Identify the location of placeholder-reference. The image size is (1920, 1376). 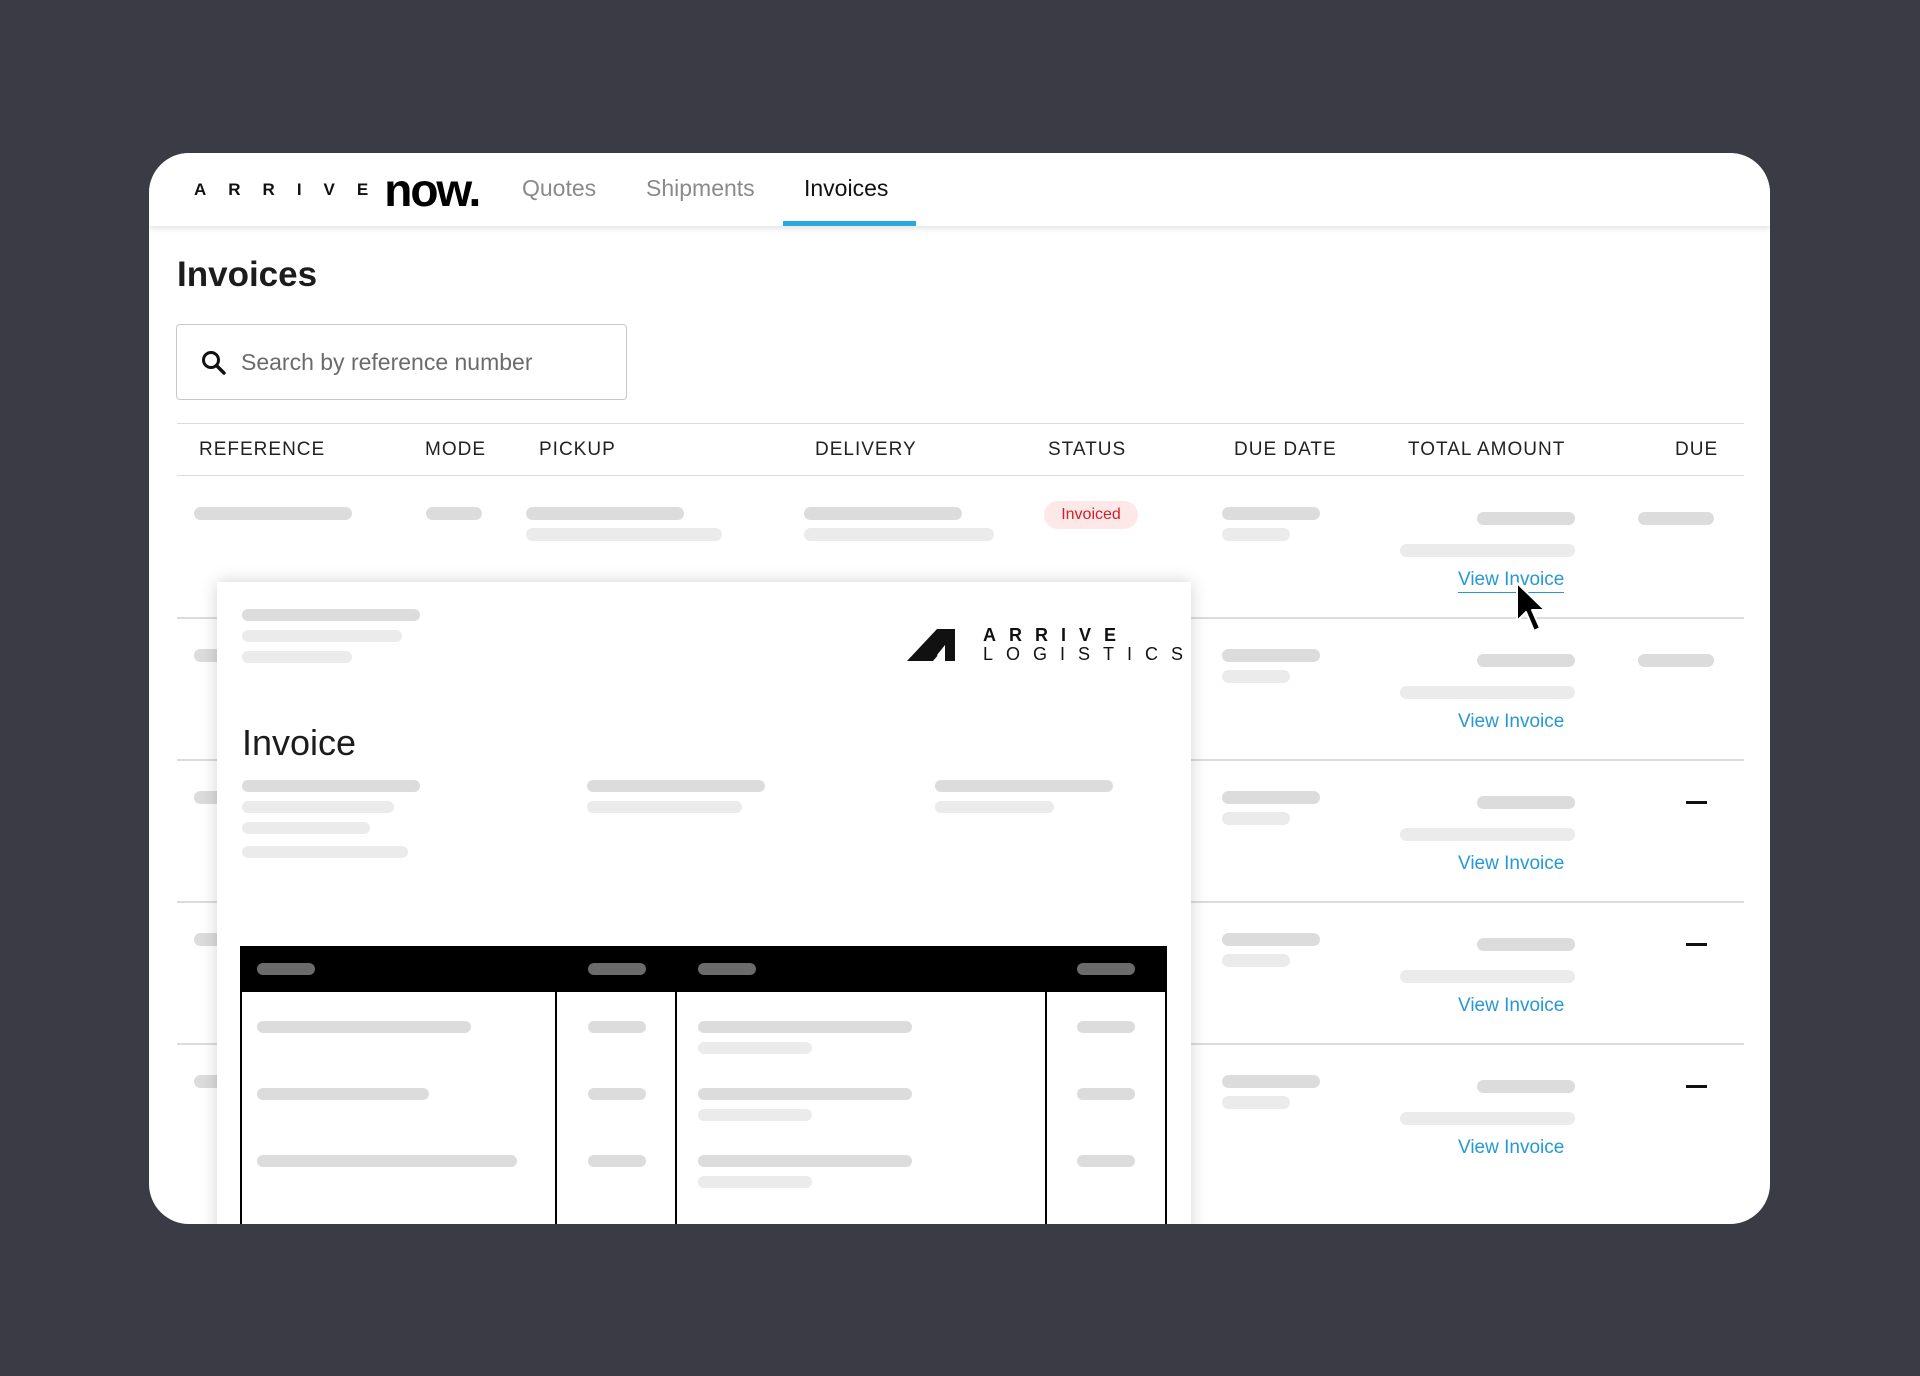
(273, 513).